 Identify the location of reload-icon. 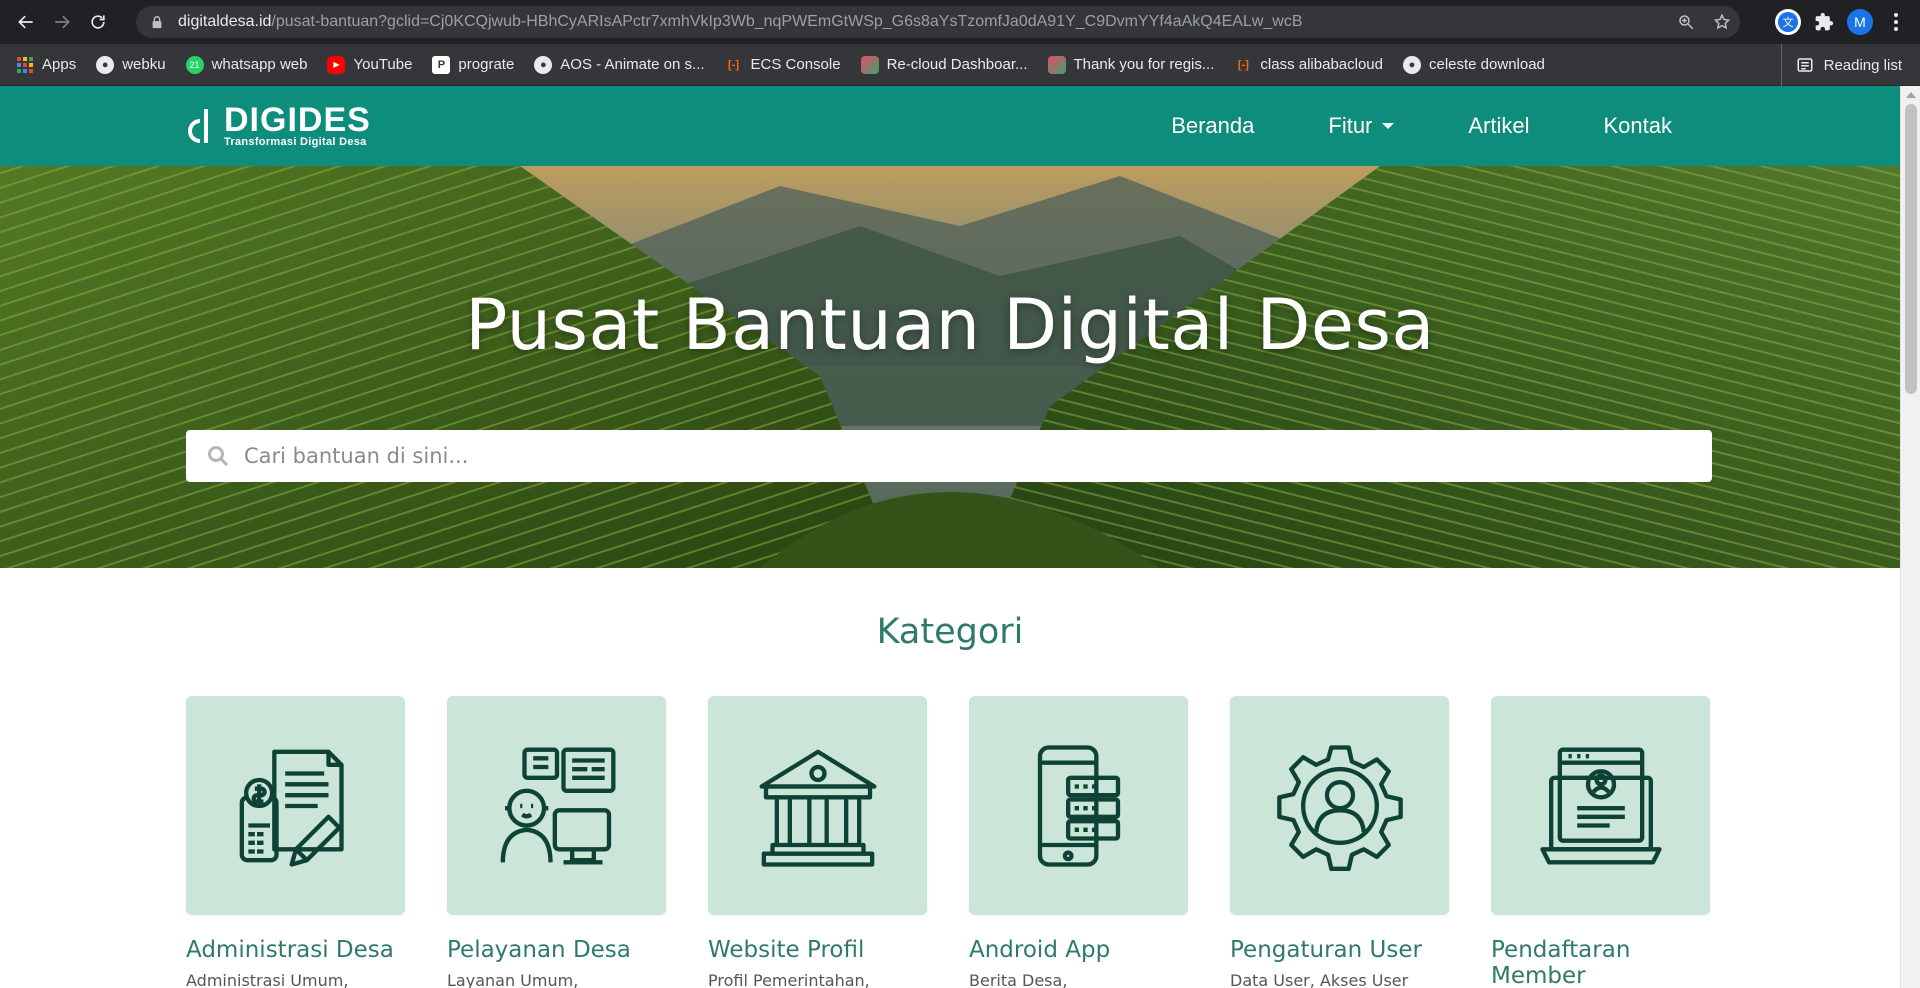
(98, 22).